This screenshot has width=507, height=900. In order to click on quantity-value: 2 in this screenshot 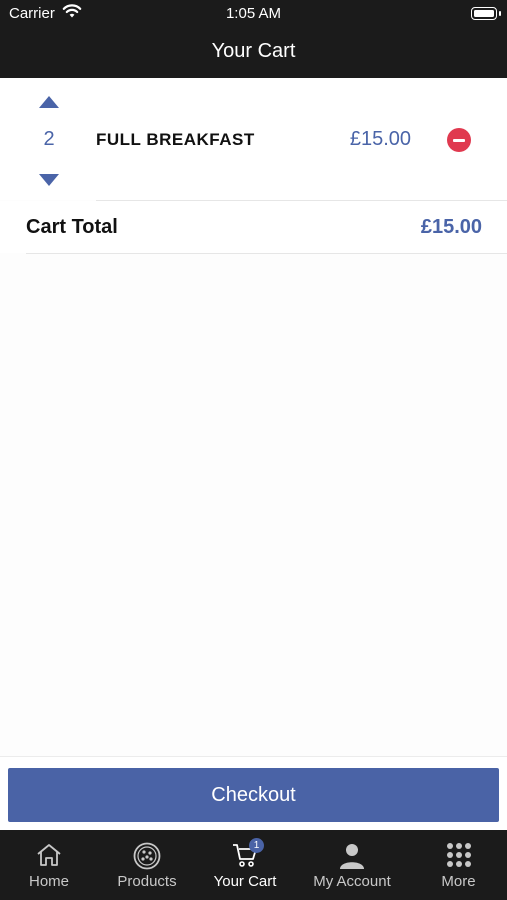, I will do `click(49, 139)`.